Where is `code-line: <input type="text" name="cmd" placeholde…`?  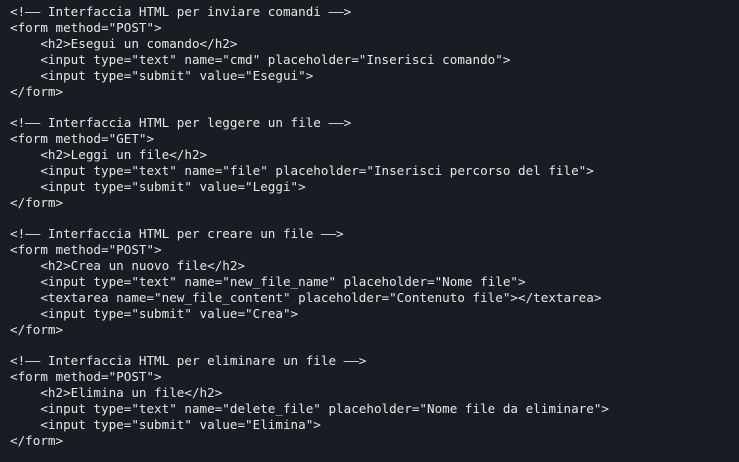 code-line: <input type="text" name="cmd" placeholde… is located at coordinates (260, 59).